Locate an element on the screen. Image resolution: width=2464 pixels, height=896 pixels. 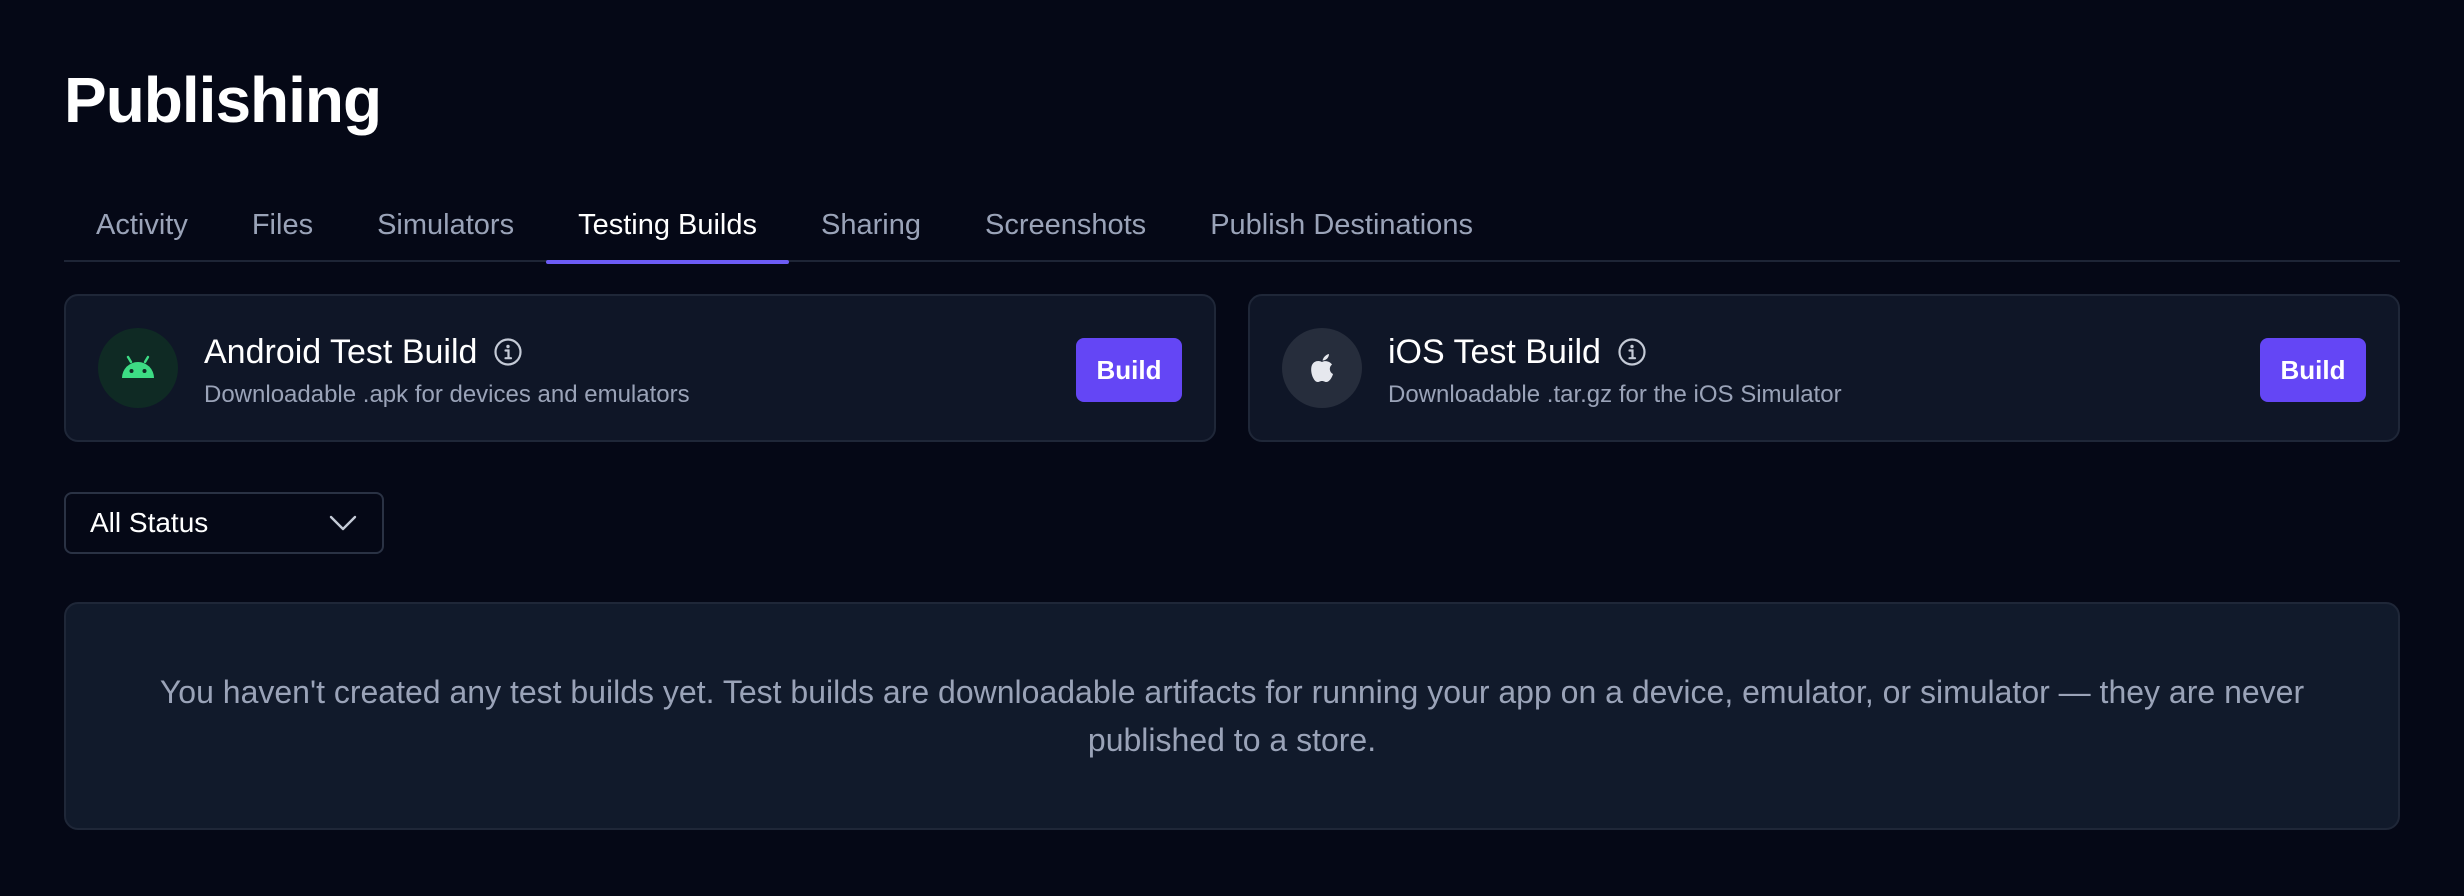
ios-build-button: Build is located at coordinates (2313, 370).